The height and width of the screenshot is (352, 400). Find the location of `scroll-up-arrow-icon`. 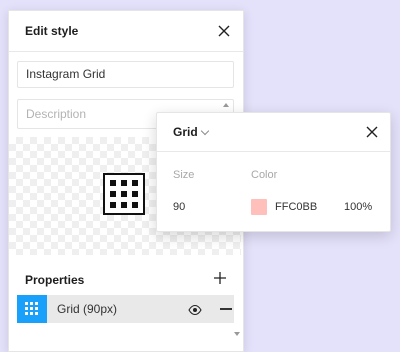

scroll-up-arrow-icon is located at coordinates (226, 105).